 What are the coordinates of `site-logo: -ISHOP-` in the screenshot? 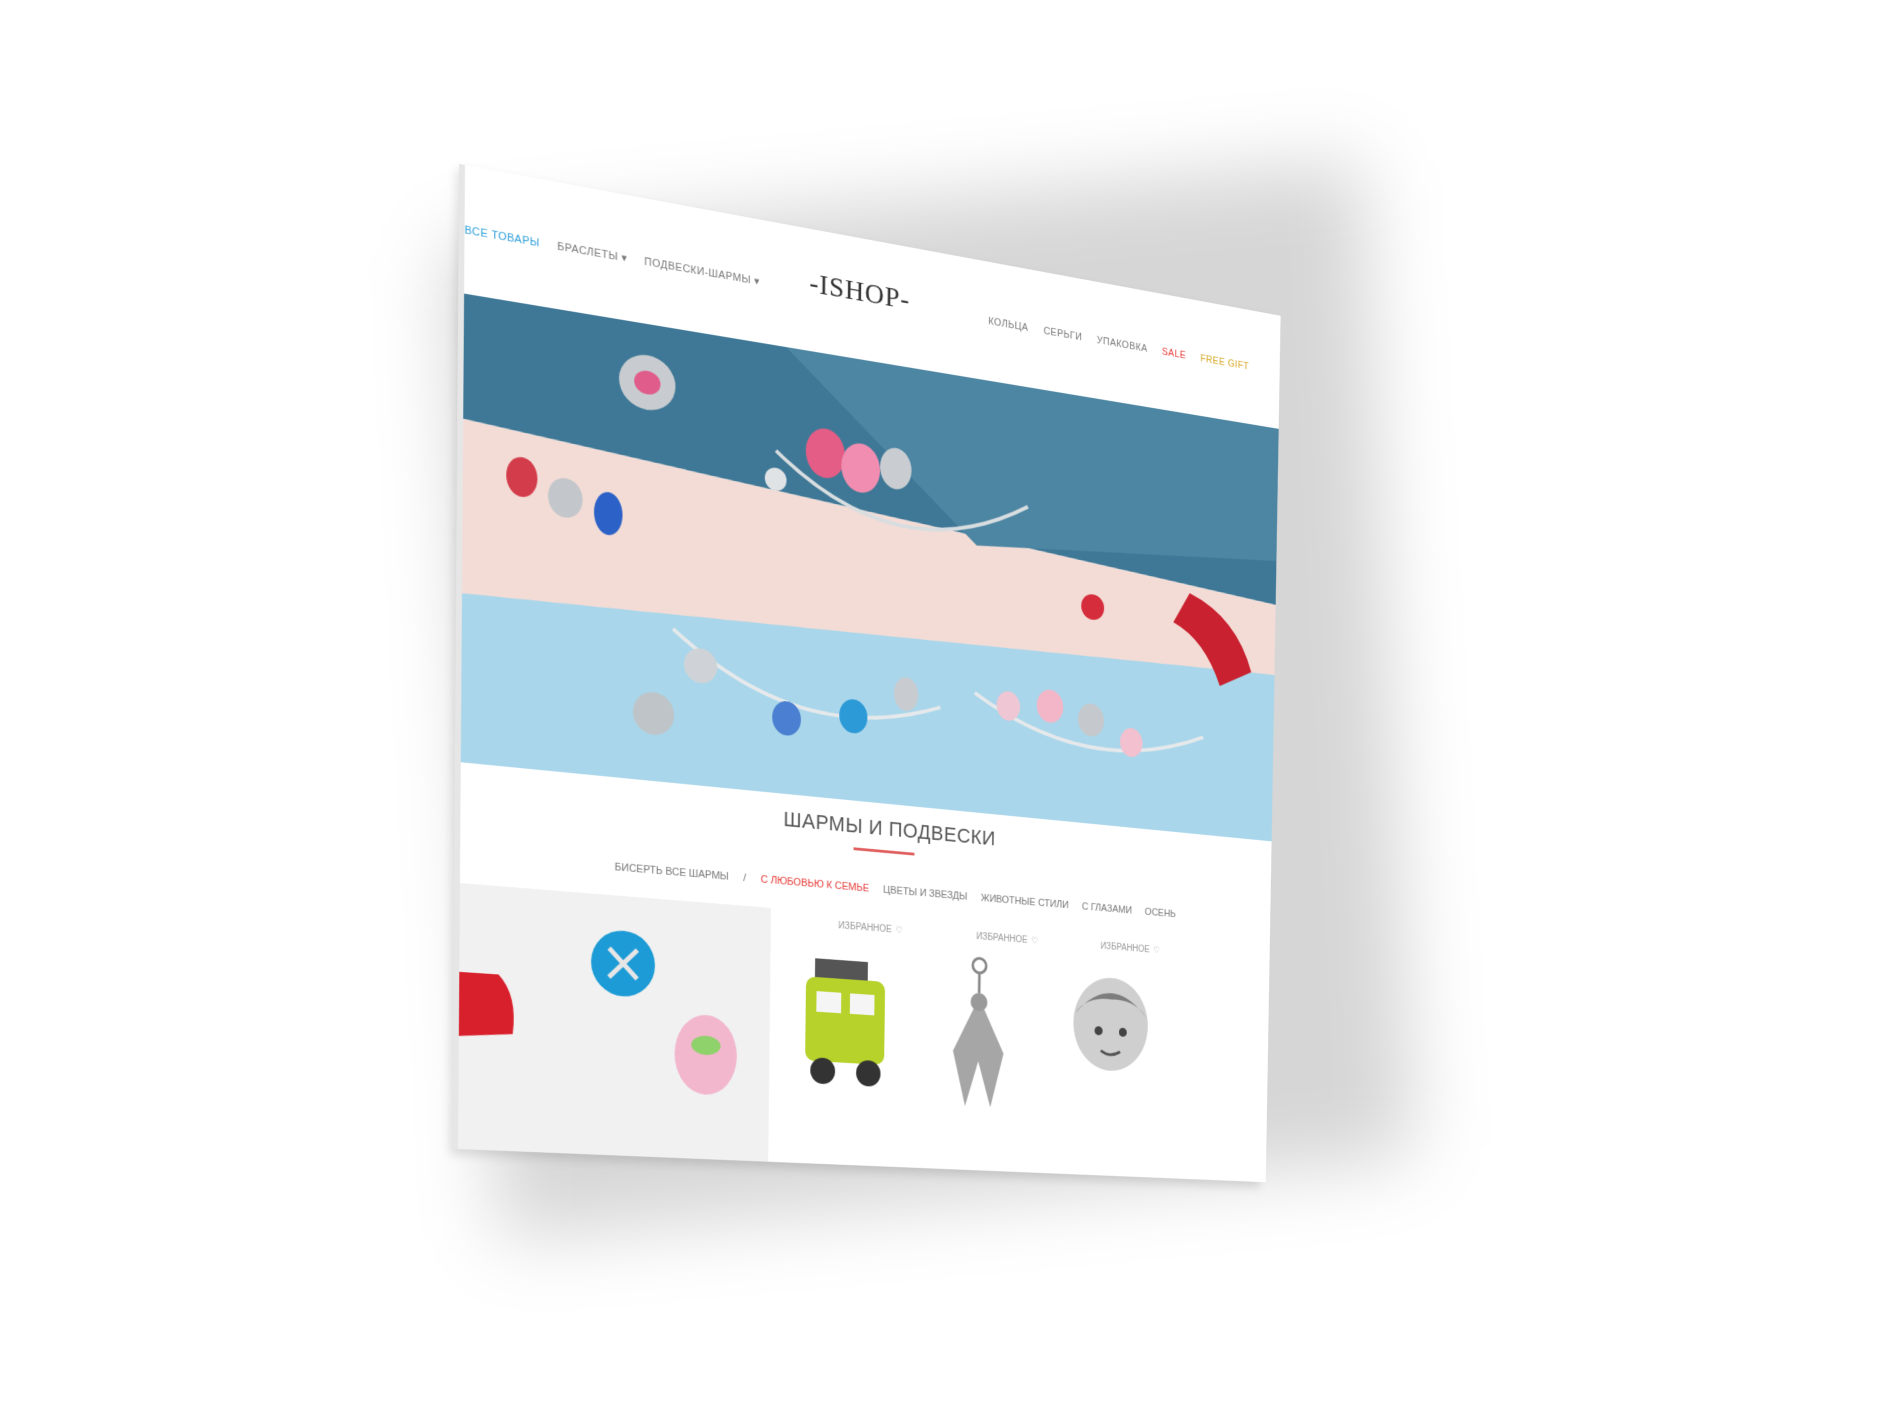 It's located at (859, 292).